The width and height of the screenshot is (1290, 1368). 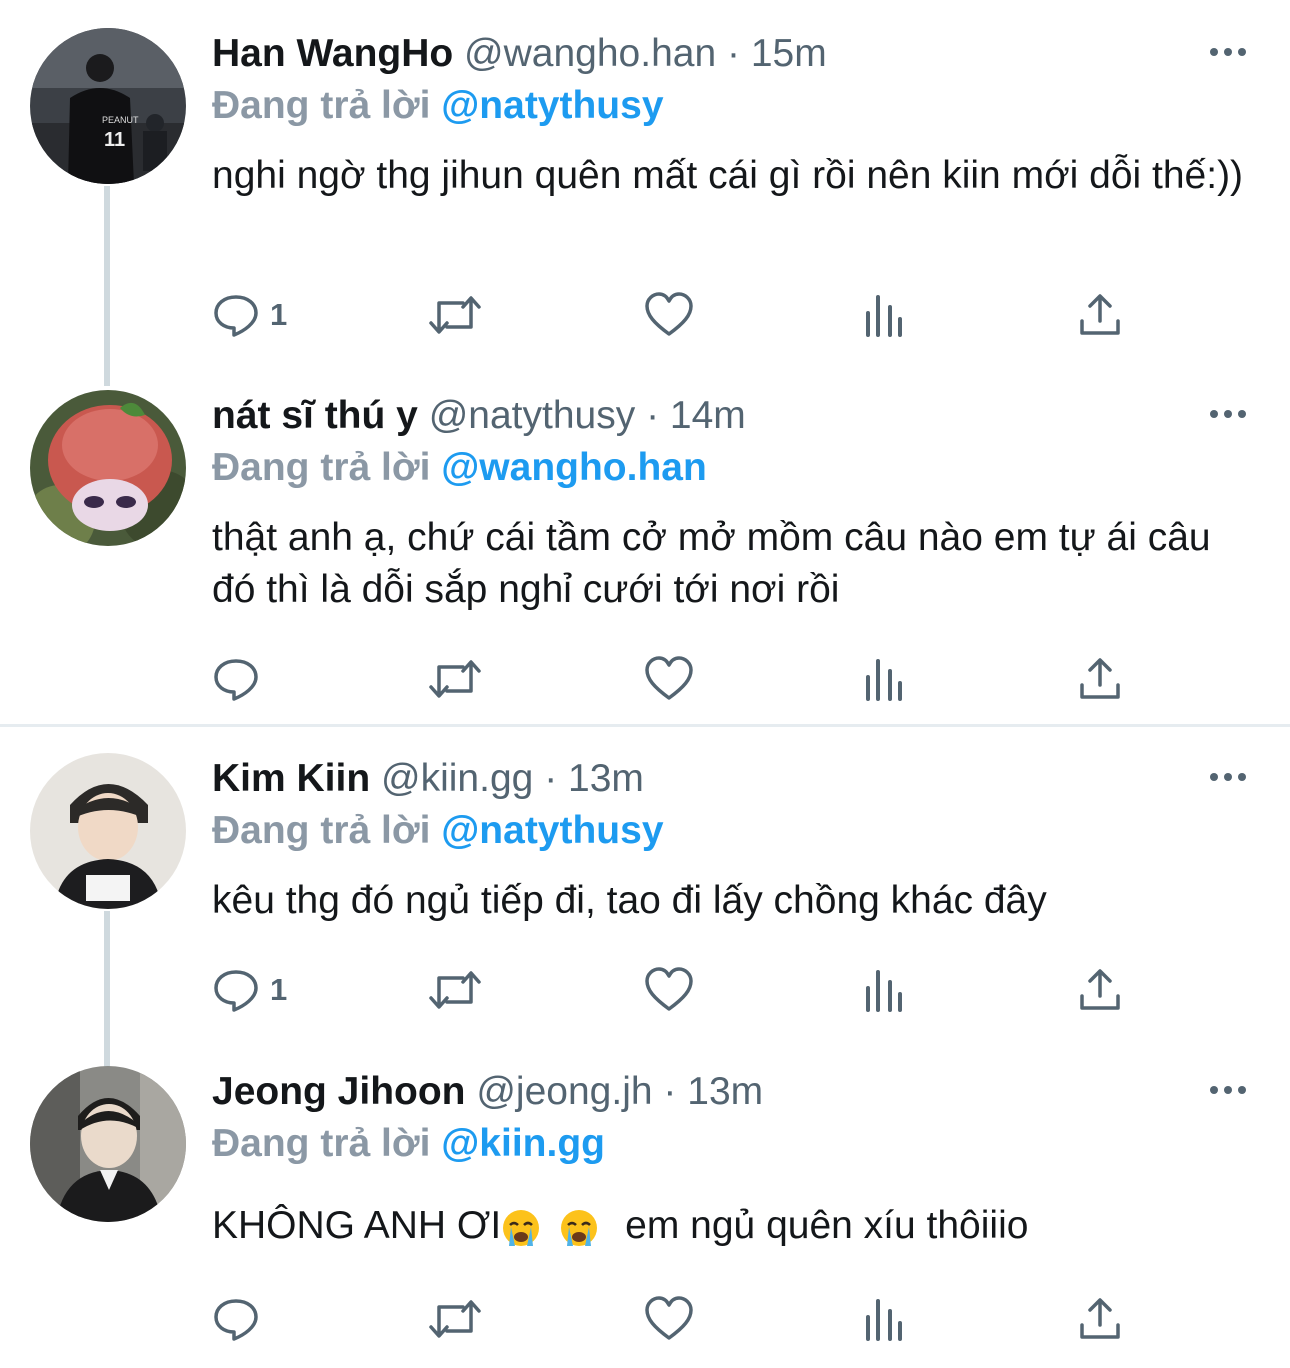 I want to click on mention-link: @kiin.gg, so click(x=523, y=1143).